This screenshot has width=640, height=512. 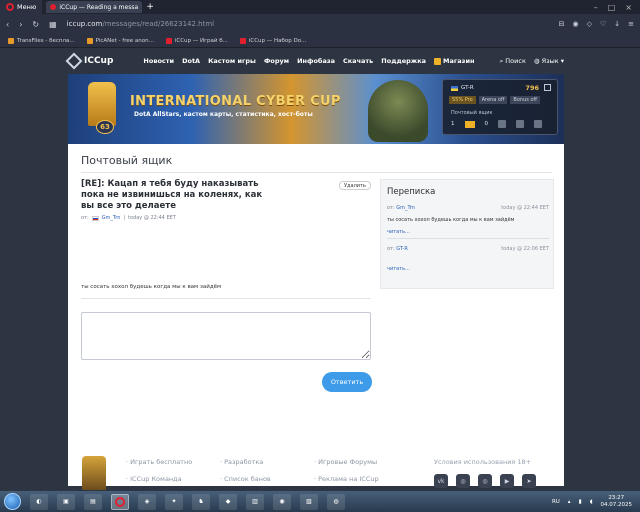 I want to click on discord-alt-icon: ◎, so click(x=485, y=481).